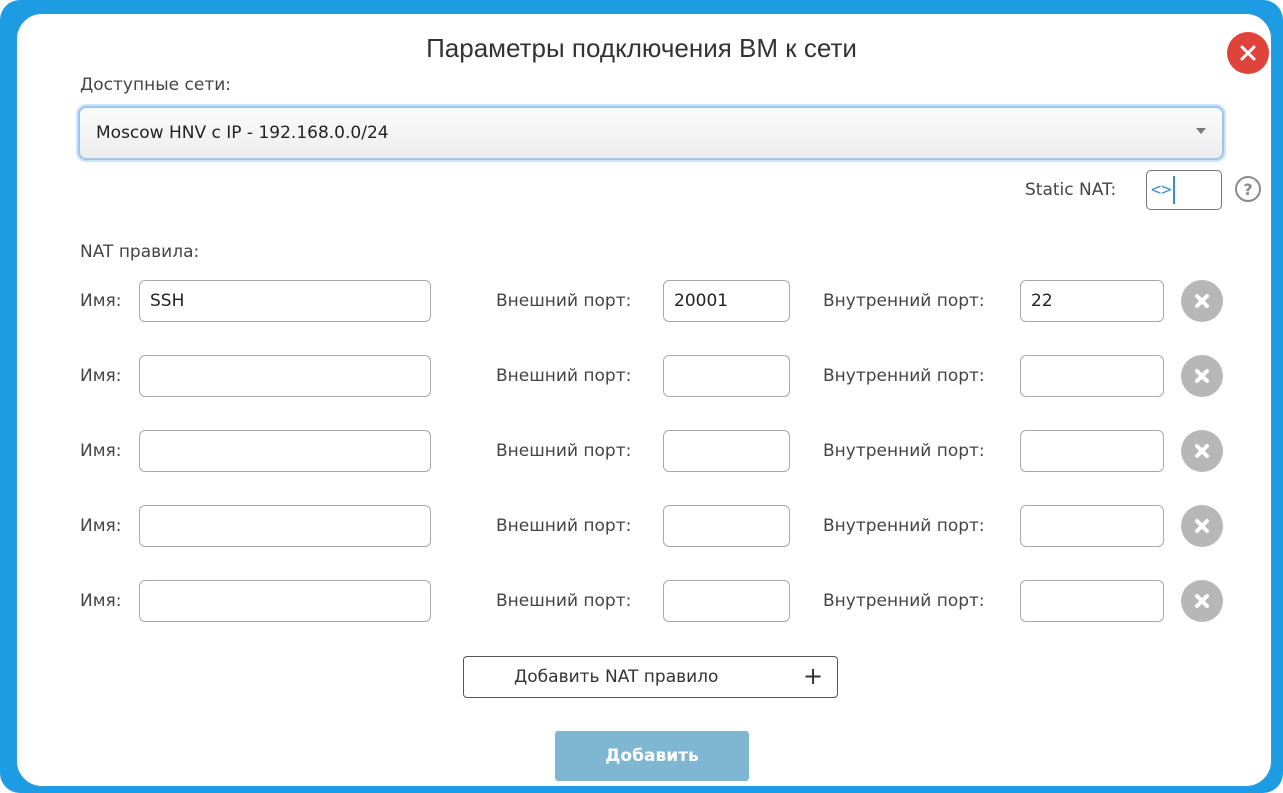 This screenshot has height=793, width=1283. I want to click on add-nat-rule-label: Добавить NAT правило, so click(616, 677).